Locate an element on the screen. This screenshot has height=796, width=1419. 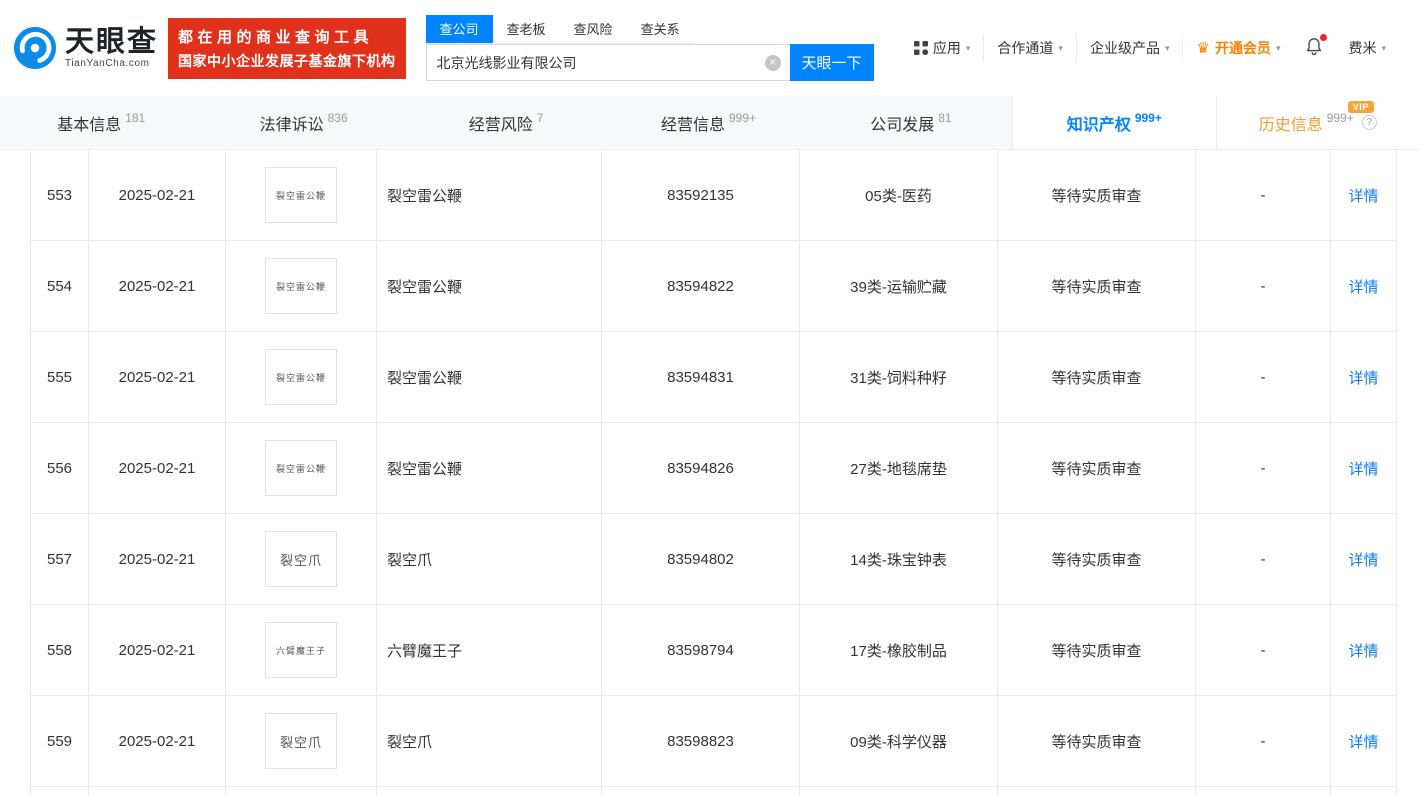
trademark-category: 39类-运输贮藏 is located at coordinates (899, 286).